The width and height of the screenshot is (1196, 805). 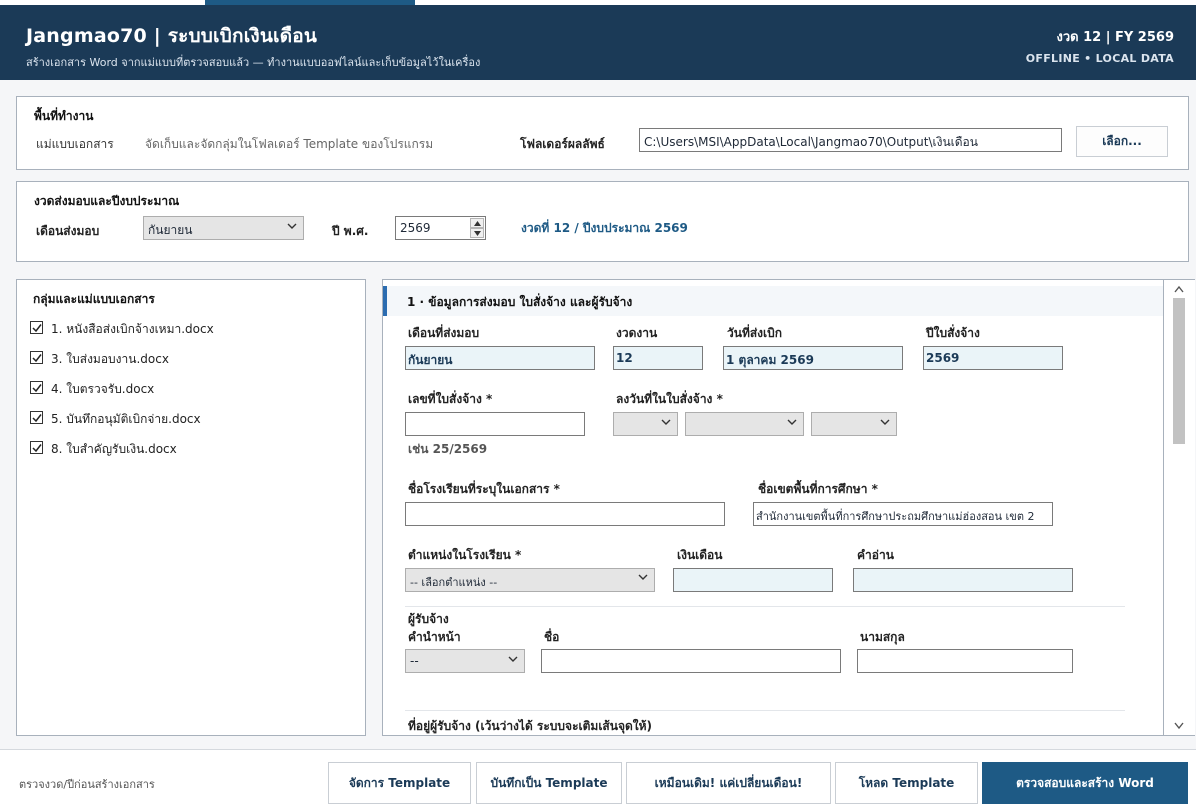 I want to click on order-day-select, so click(x=645, y=424).